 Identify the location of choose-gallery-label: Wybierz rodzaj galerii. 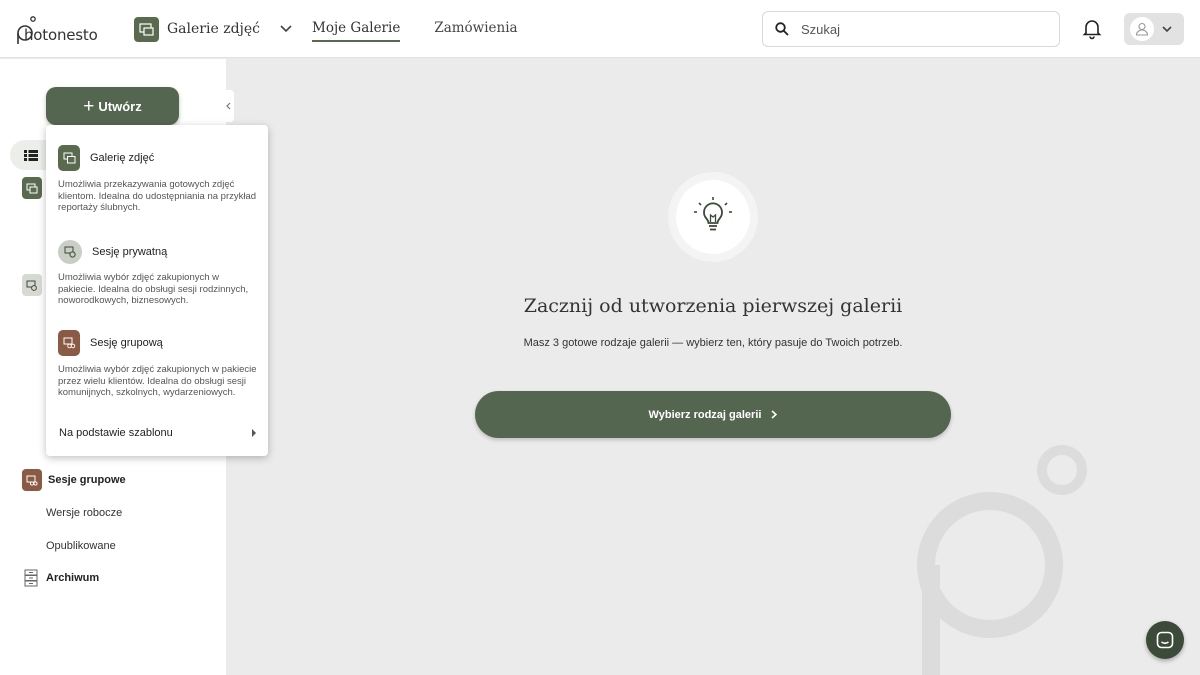
(705, 414).